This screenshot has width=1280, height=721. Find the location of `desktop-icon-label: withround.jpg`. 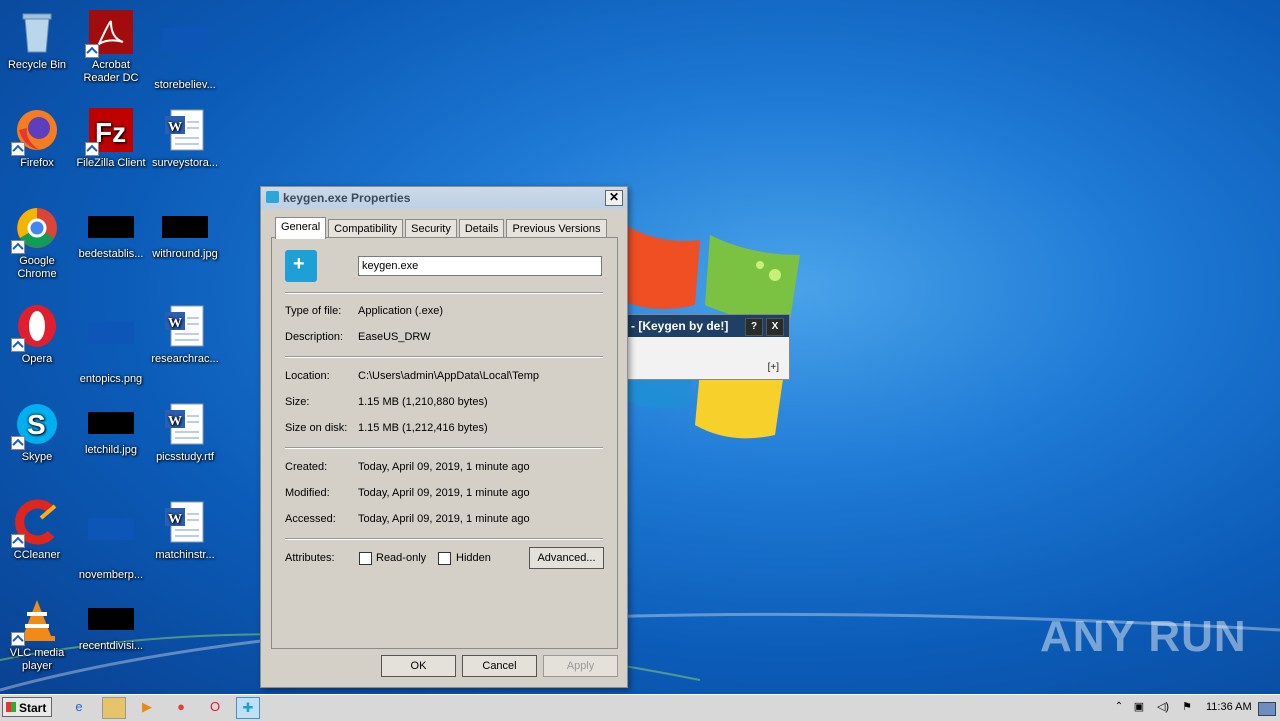

desktop-icon-label: withround.jpg is located at coordinates (185, 254).